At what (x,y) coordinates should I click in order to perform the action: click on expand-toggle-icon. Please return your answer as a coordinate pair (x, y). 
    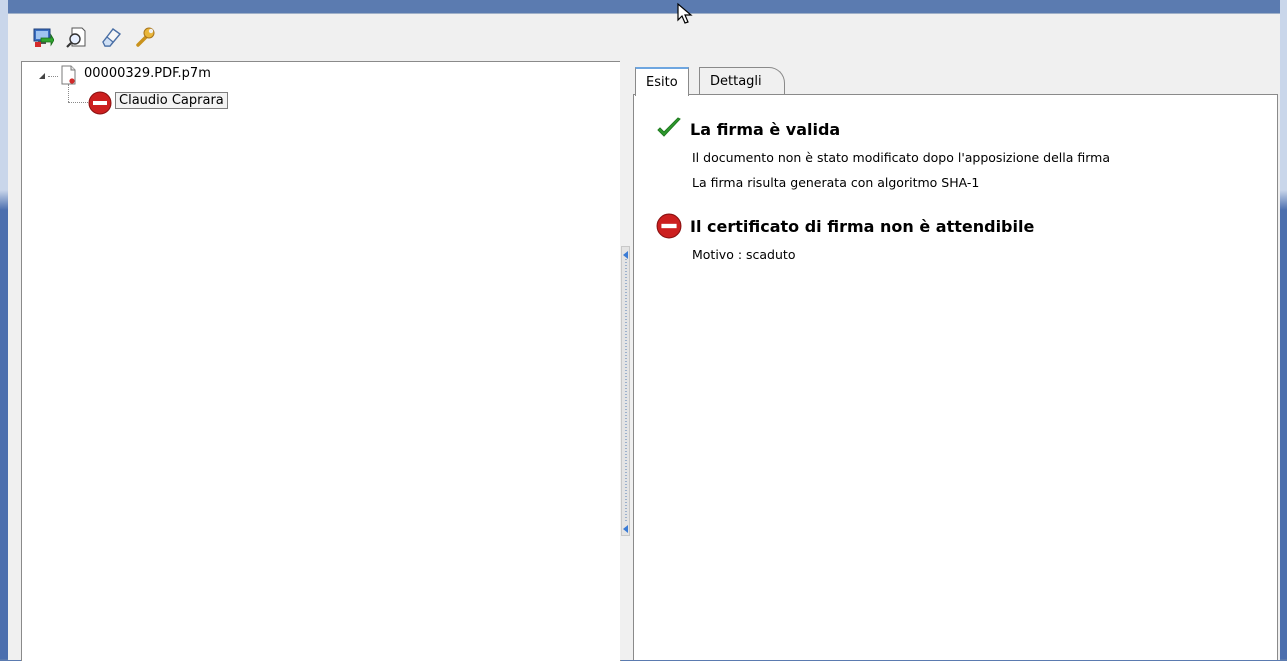
    Looking at the image, I should click on (42, 76).